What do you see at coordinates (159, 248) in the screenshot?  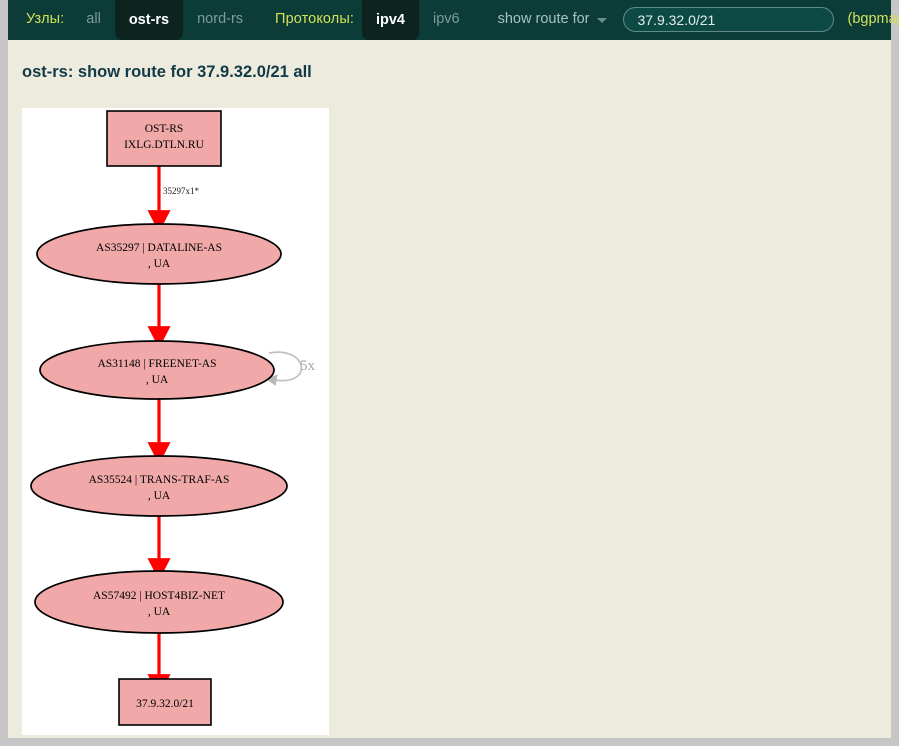 I see `node-as35297-line1: AS35297 | DATALINE-AS` at bounding box center [159, 248].